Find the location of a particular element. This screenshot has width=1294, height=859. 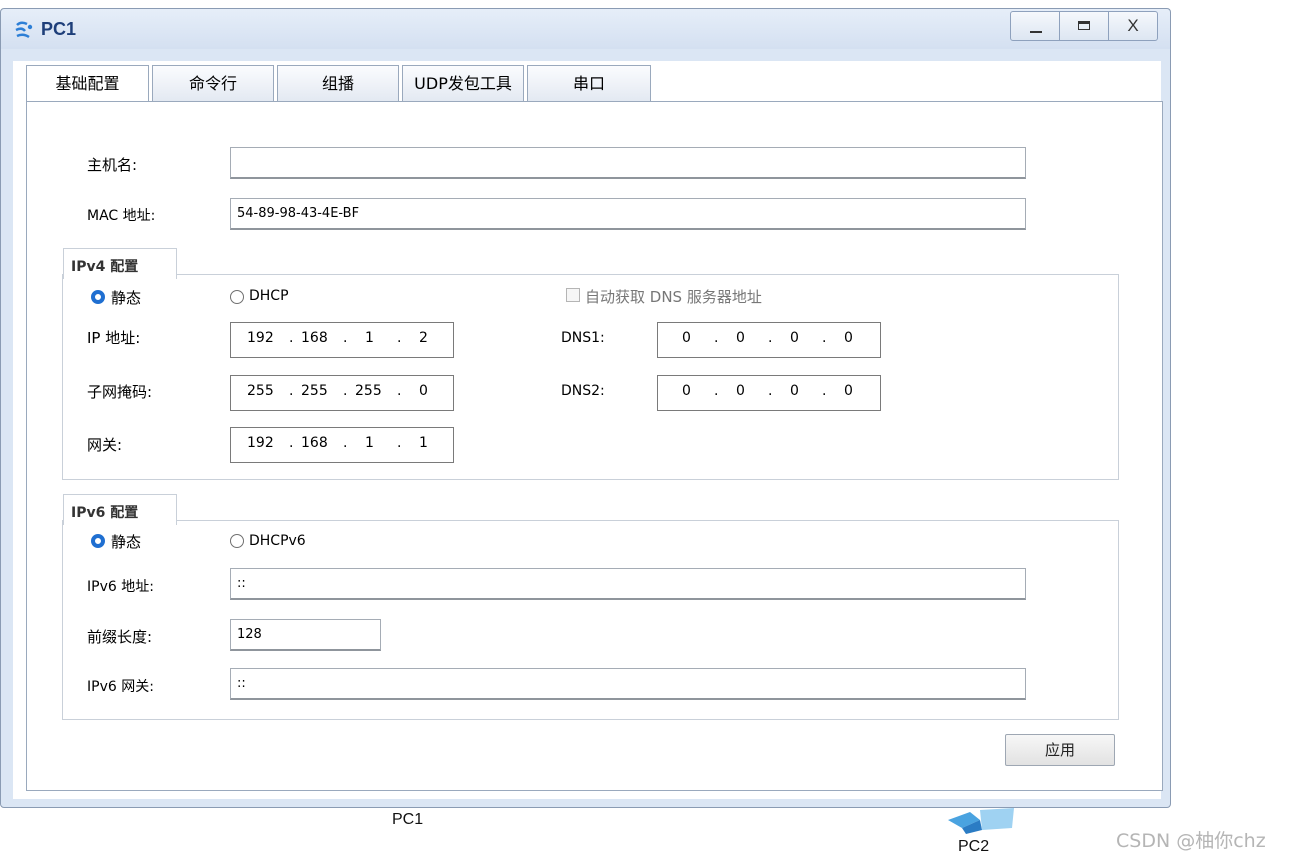

ipv6-dhcp-radio is located at coordinates (237, 541).